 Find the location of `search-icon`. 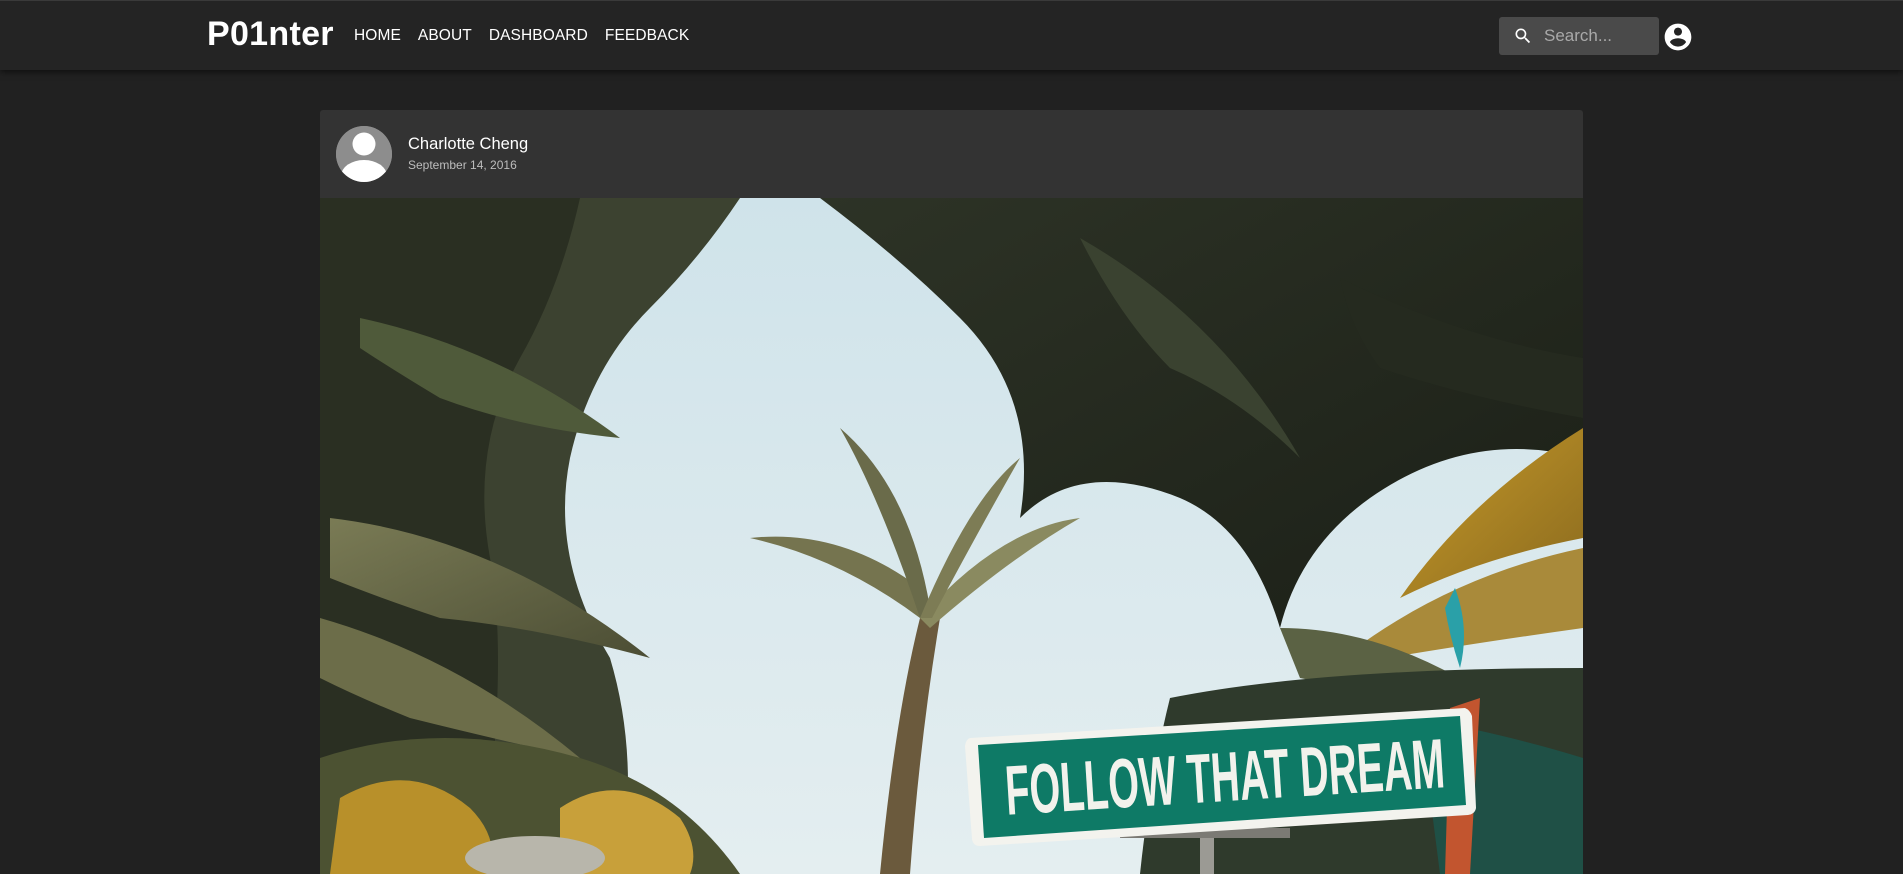

search-icon is located at coordinates (1523, 36).